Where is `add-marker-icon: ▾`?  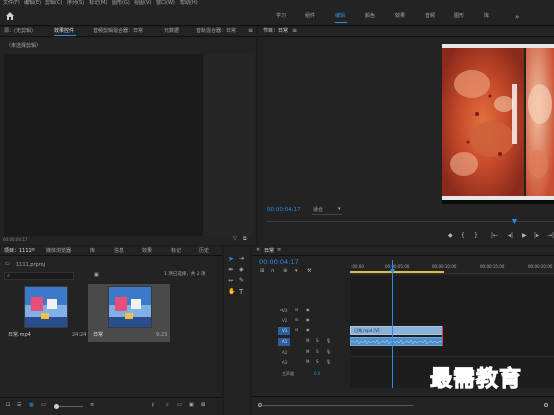 add-marker-icon: ▾ is located at coordinates (296, 271).